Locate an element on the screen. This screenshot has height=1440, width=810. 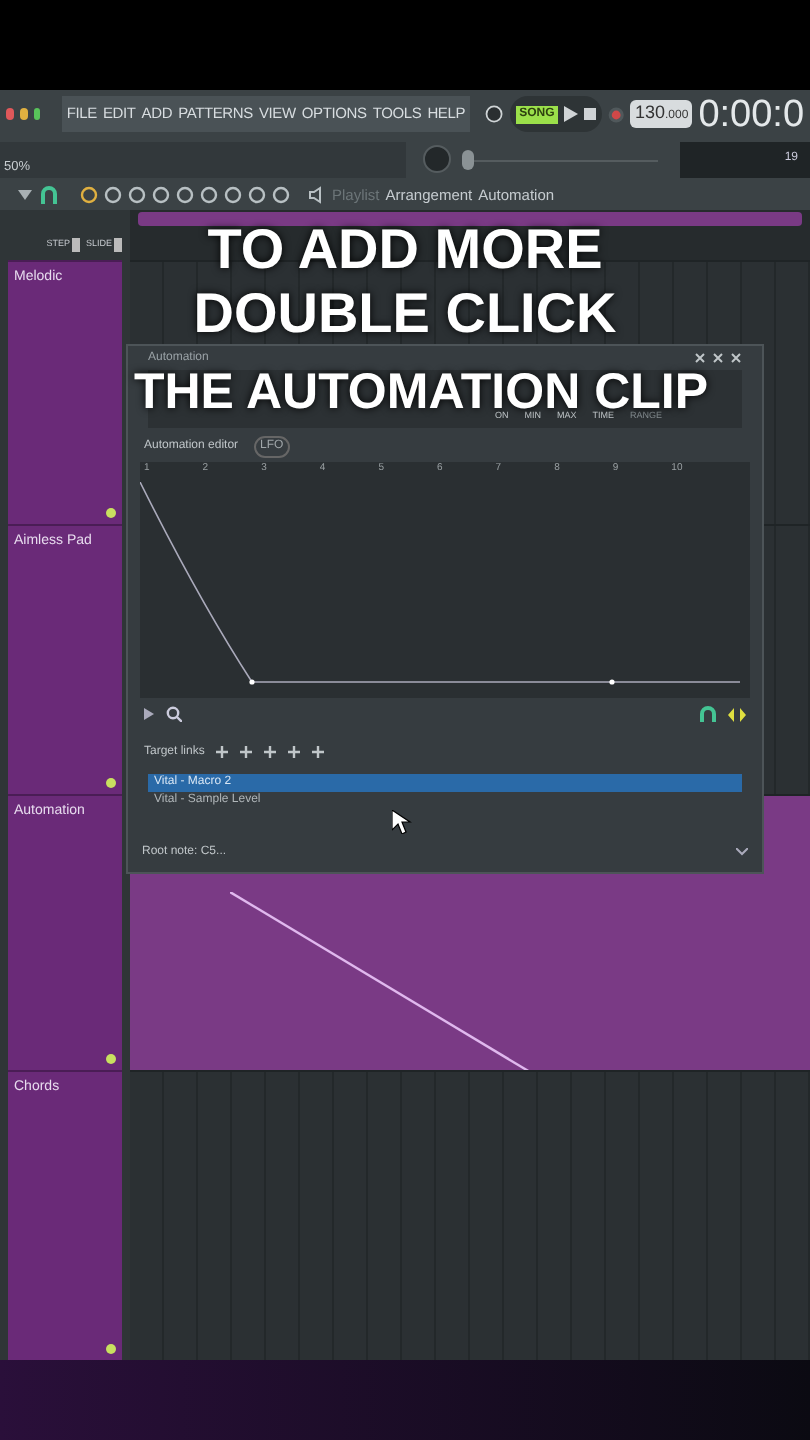
caption-text: DOUBLE CLICK is located at coordinates (405, 314).